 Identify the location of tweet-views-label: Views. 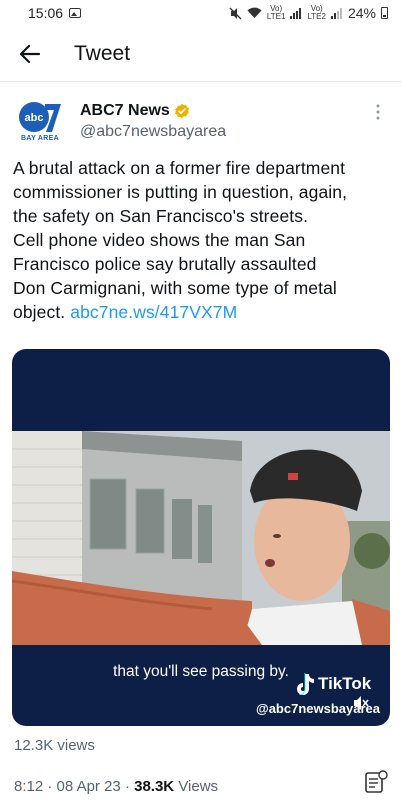
(198, 786).